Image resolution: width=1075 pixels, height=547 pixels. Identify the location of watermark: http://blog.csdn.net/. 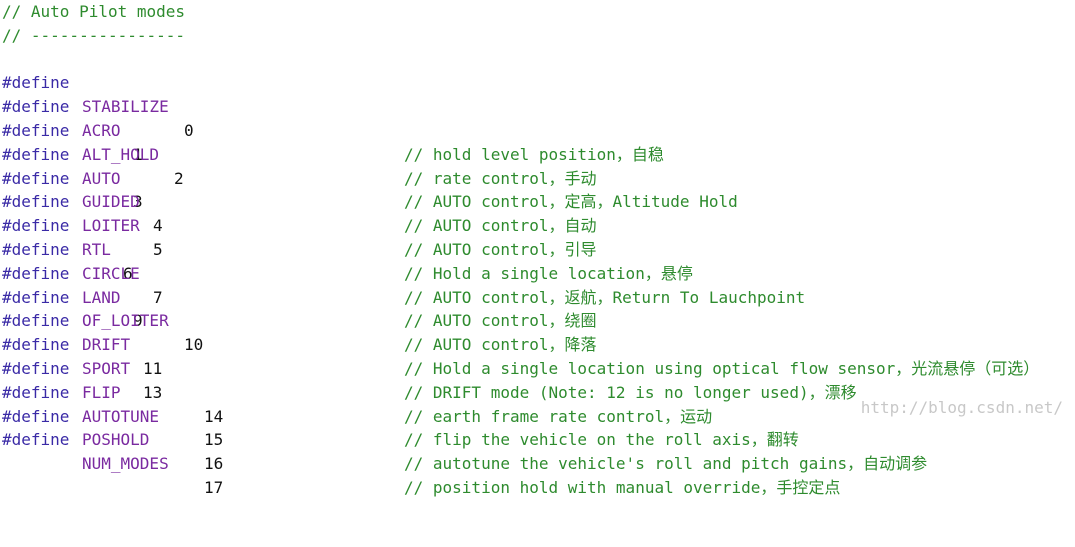
(961, 407).